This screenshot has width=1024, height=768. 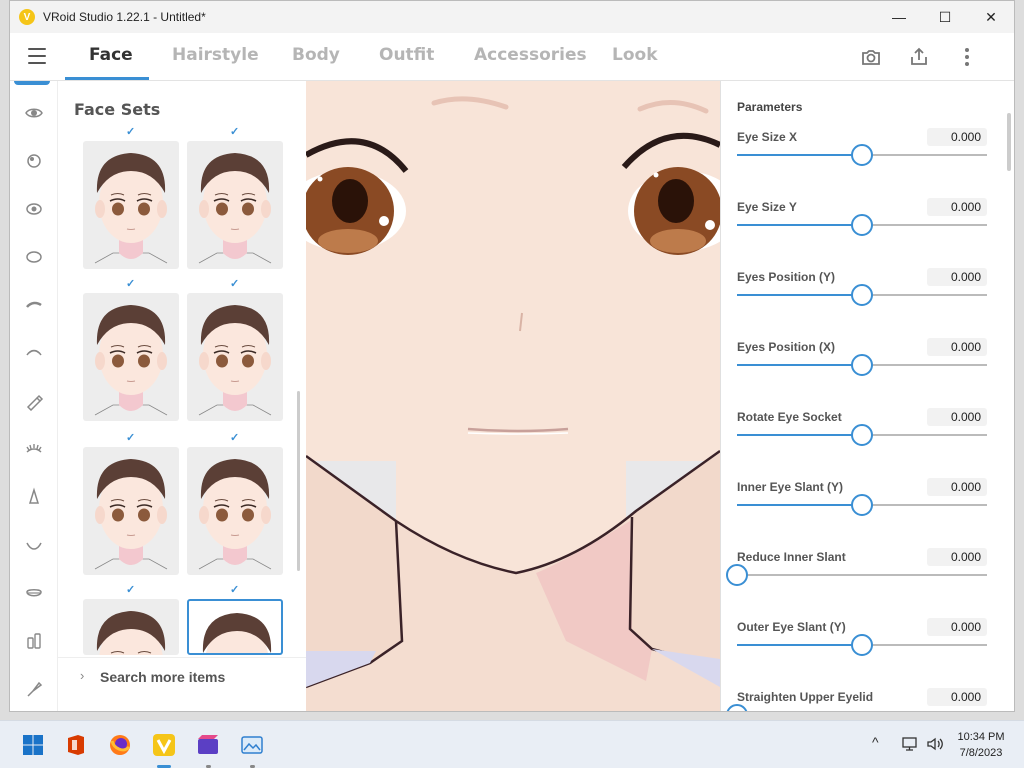 What do you see at coordinates (34, 257) in the screenshot?
I see `eye-white-icon` at bounding box center [34, 257].